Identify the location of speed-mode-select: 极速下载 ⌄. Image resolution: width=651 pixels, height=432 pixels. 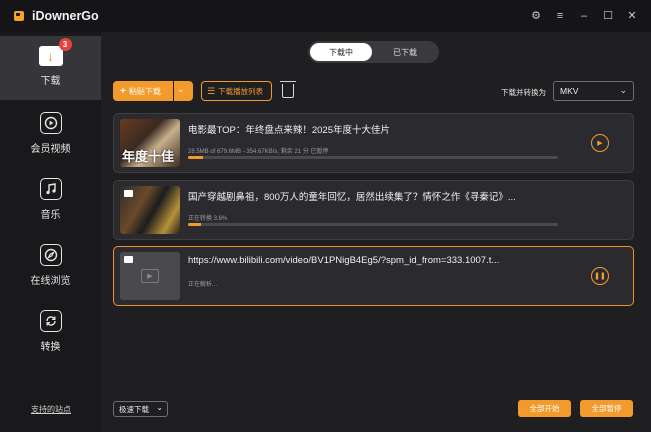
(140, 409).